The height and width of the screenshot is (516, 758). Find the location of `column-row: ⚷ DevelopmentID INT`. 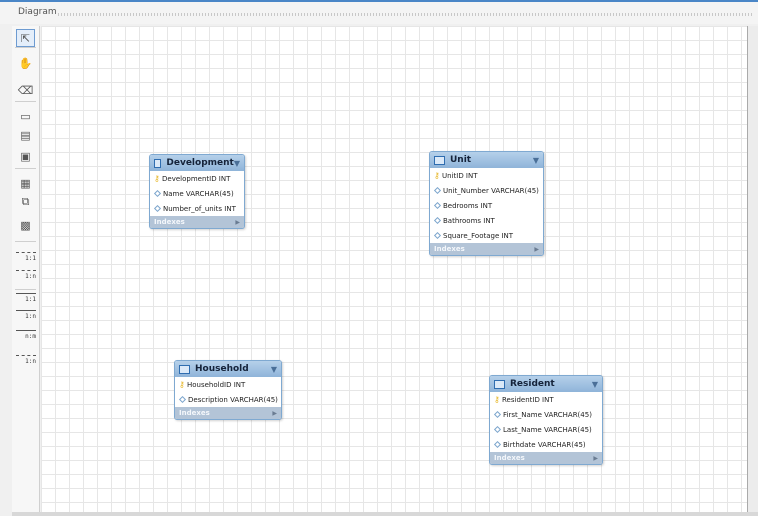

column-row: ⚷ DevelopmentID INT is located at coordinates (197, 178).